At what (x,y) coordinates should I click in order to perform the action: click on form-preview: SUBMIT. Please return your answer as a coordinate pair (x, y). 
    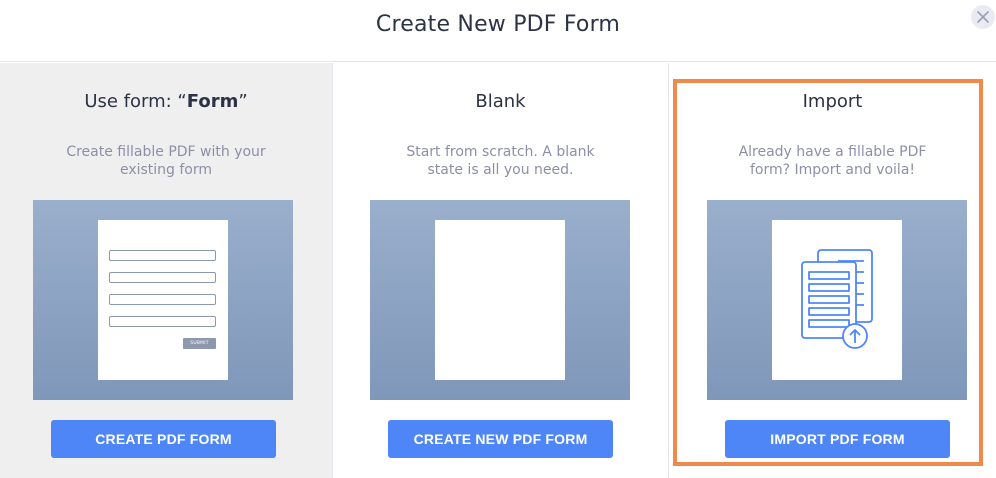
    Looking at the image, I should click on (163, 300).